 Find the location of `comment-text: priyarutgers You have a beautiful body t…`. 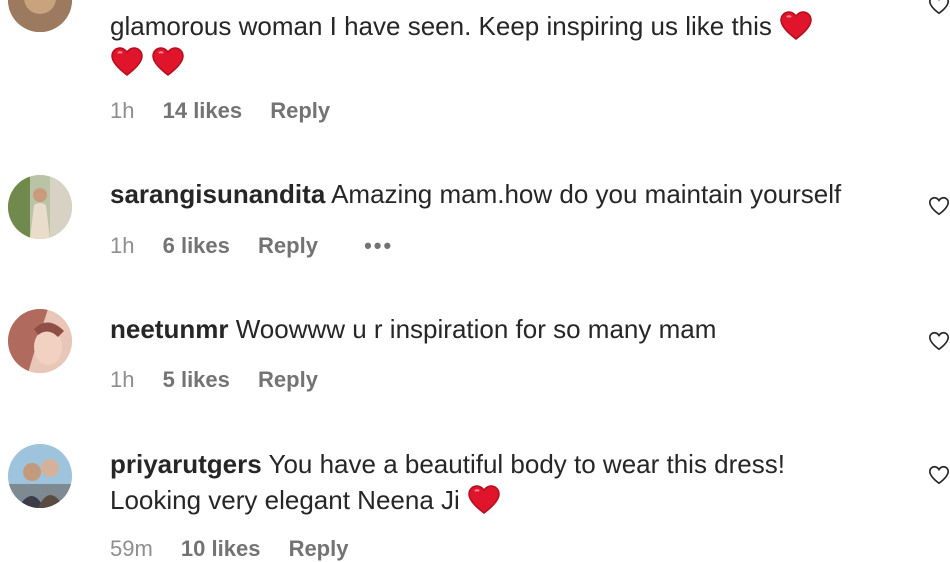

comment-text: priyarutgers You have a beautiful body t… is located at coordinates (447, 482).